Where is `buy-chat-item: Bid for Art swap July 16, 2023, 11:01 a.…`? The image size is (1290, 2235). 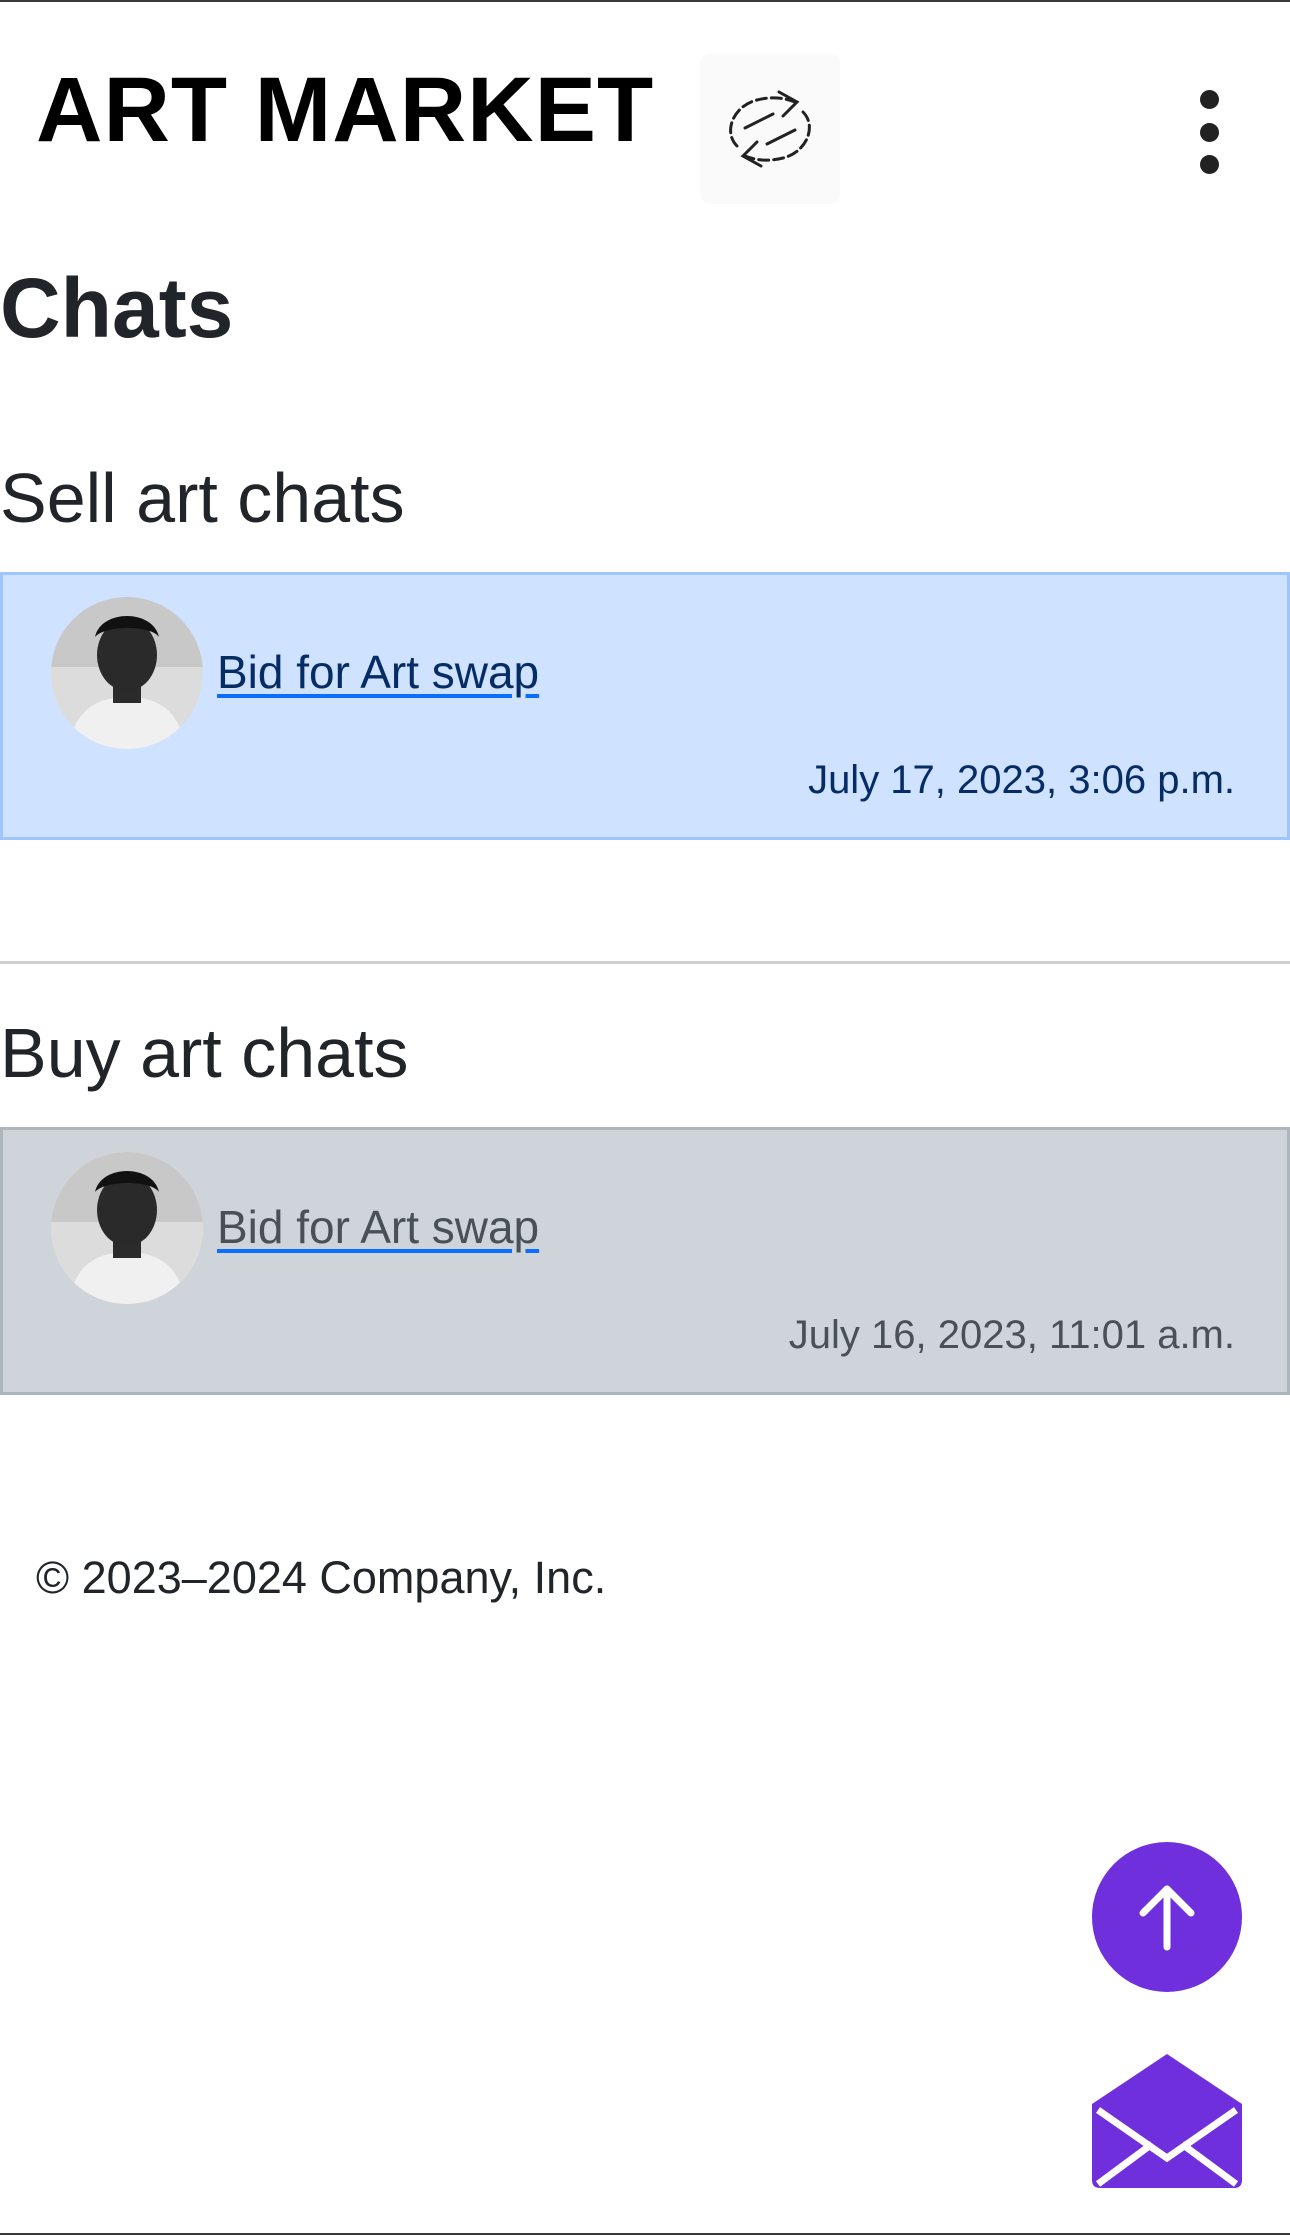 buy-chat-item: Bid for Art swap July 16, 2023, 11:01 a.… is located at coordinates (645, 1261).